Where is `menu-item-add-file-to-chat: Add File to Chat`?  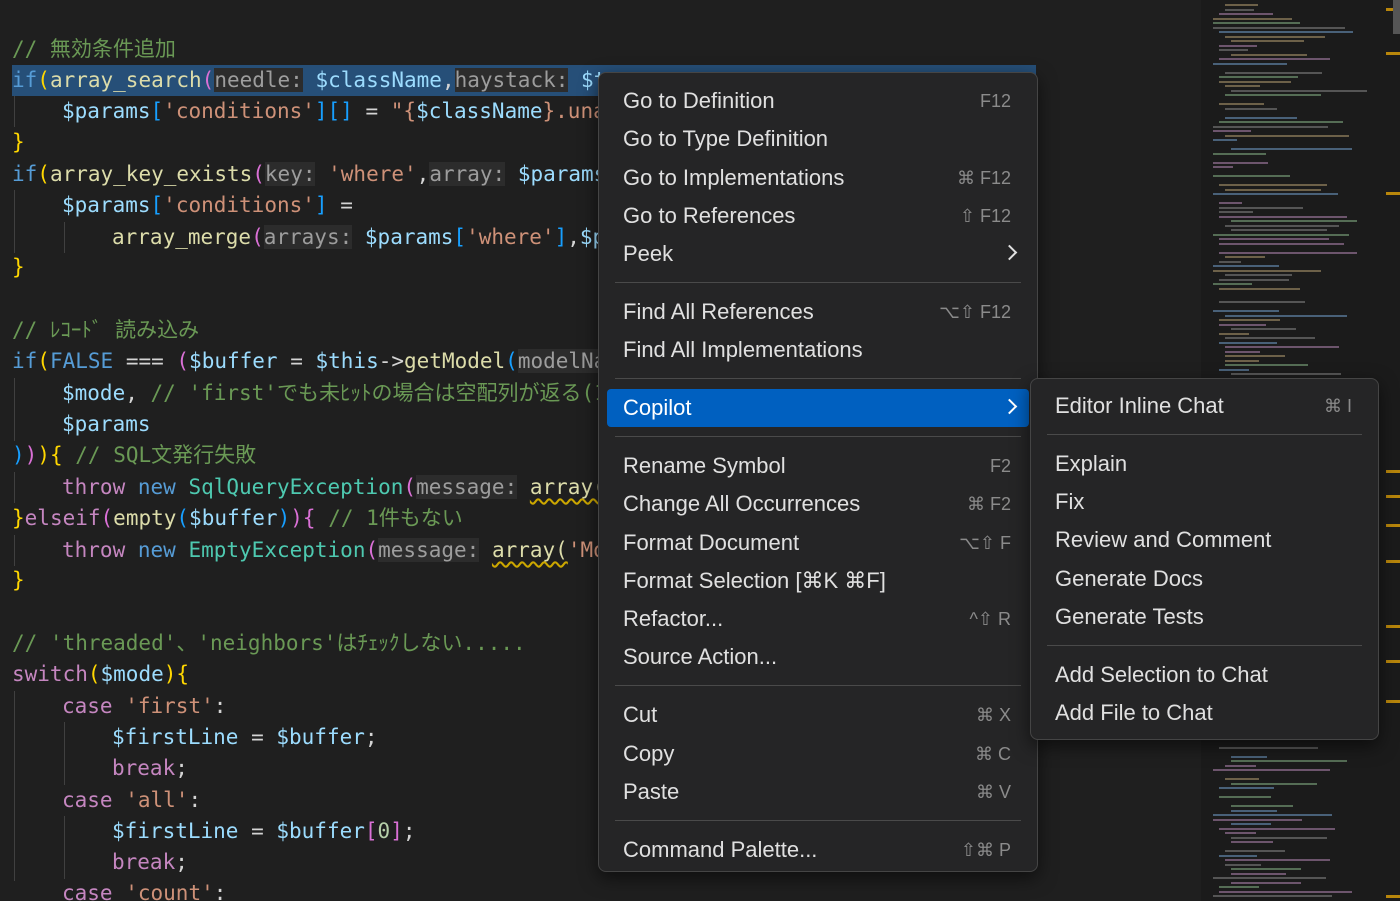
menu-item-add-file-to-chat: Add File to Chat is located at coordinates (1204, 713).